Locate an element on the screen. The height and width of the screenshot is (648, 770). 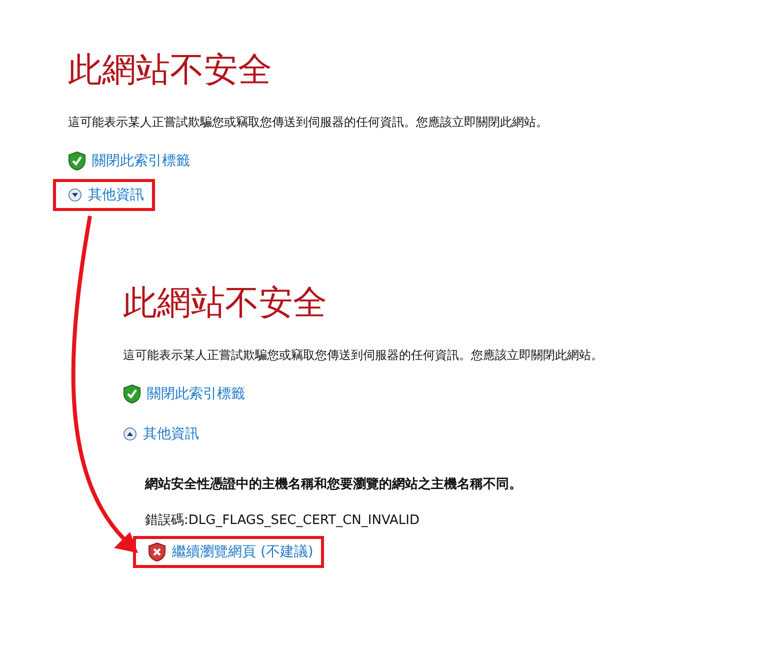
details-text: 網站安全性憑證中的主機名稱和您要瀏覽的網站之主機名稱不同。 is located at coordinates (333, 485).